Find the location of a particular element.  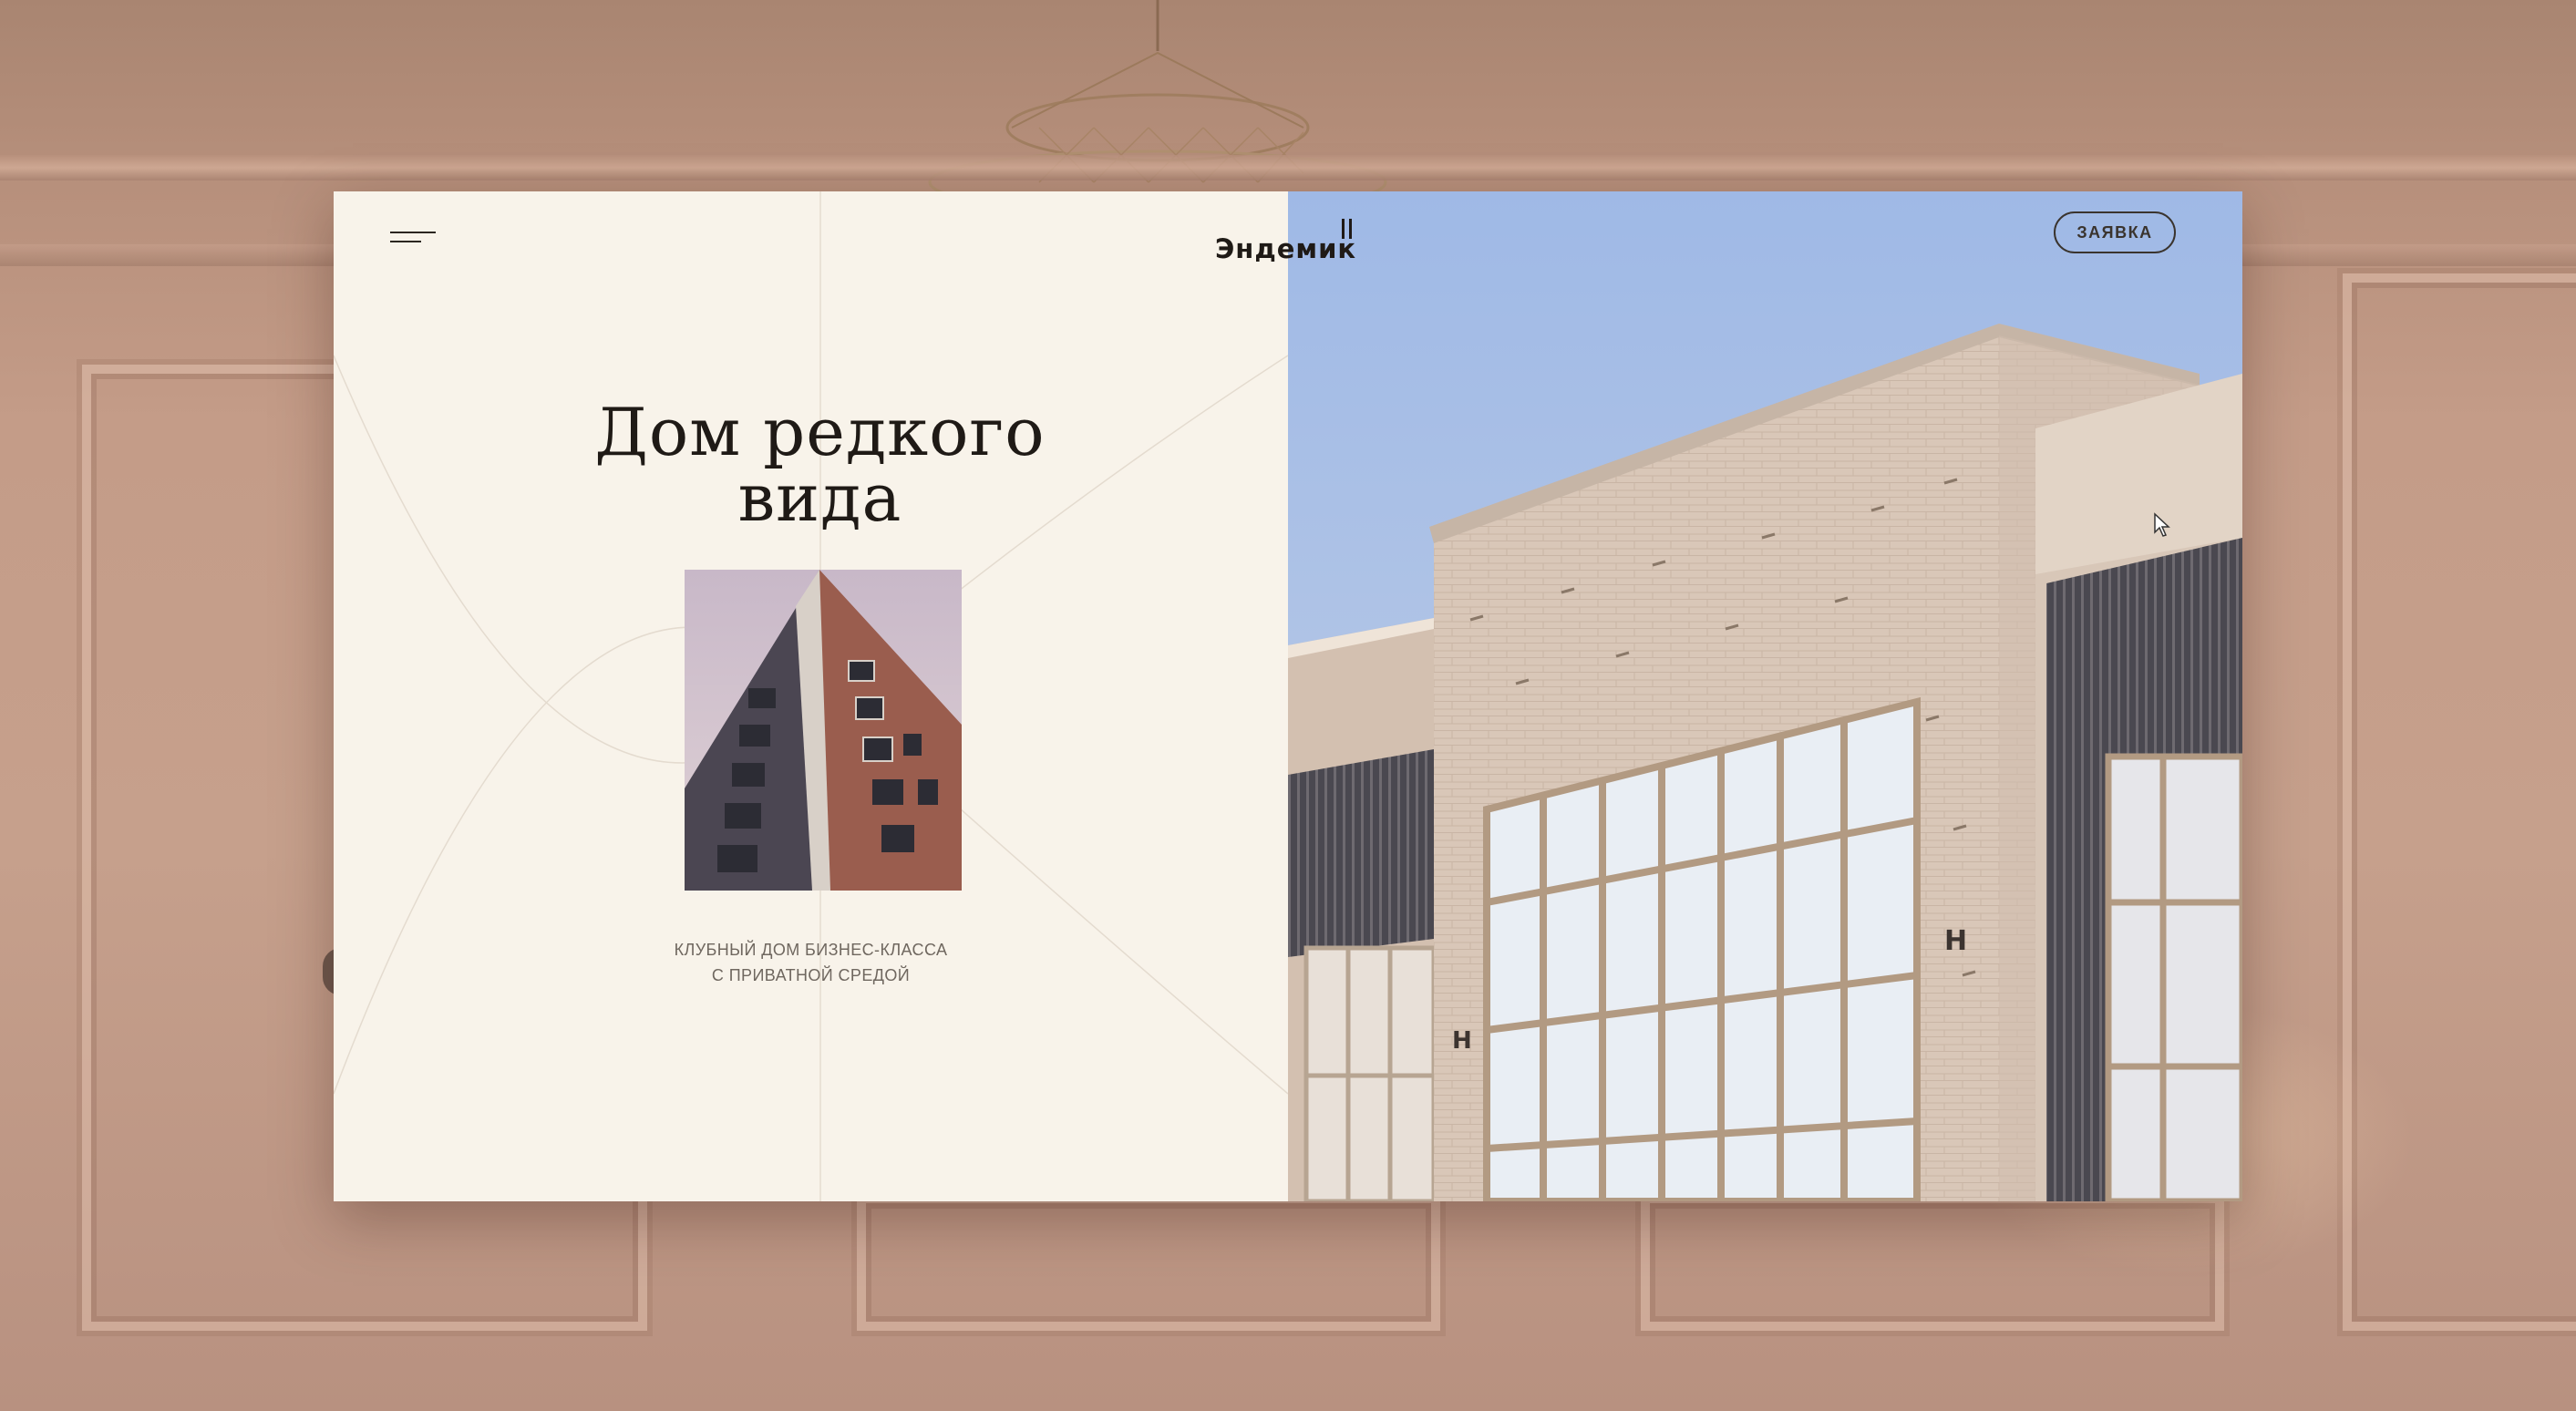

request-button: ЗАЯВКА is located at coordinates (2115, 232).